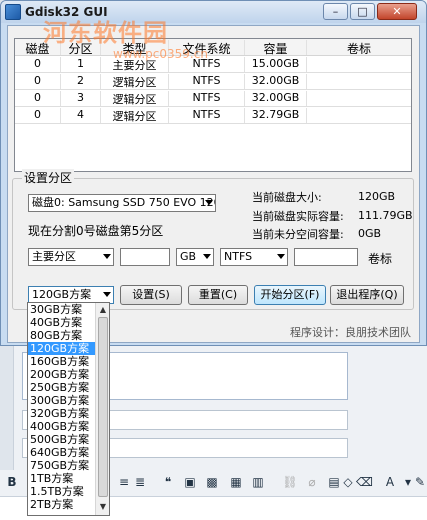  What do you see at coordinates (81, 98) in the screenshot?
I see `table-cell: 3` at bounding box center [81, 98].